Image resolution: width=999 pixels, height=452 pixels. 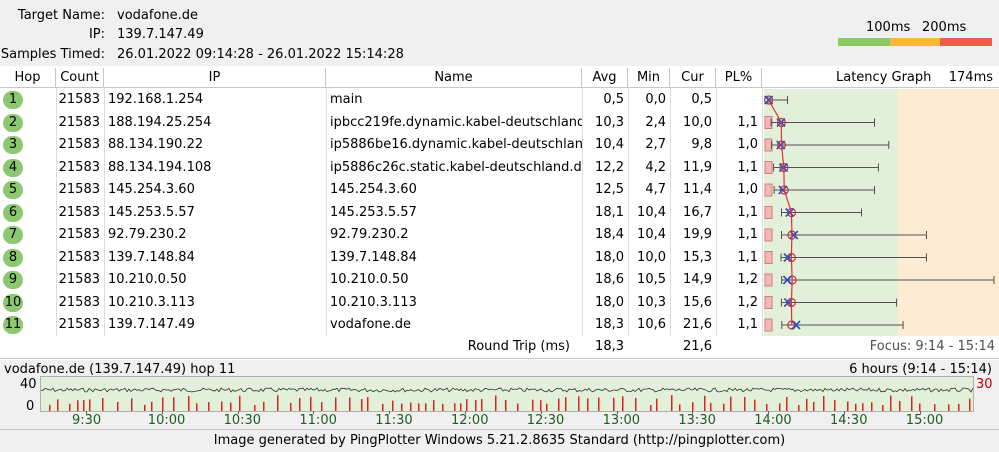 I want to click on timeline-y-bottom: 0, so click(x=30, y=406).